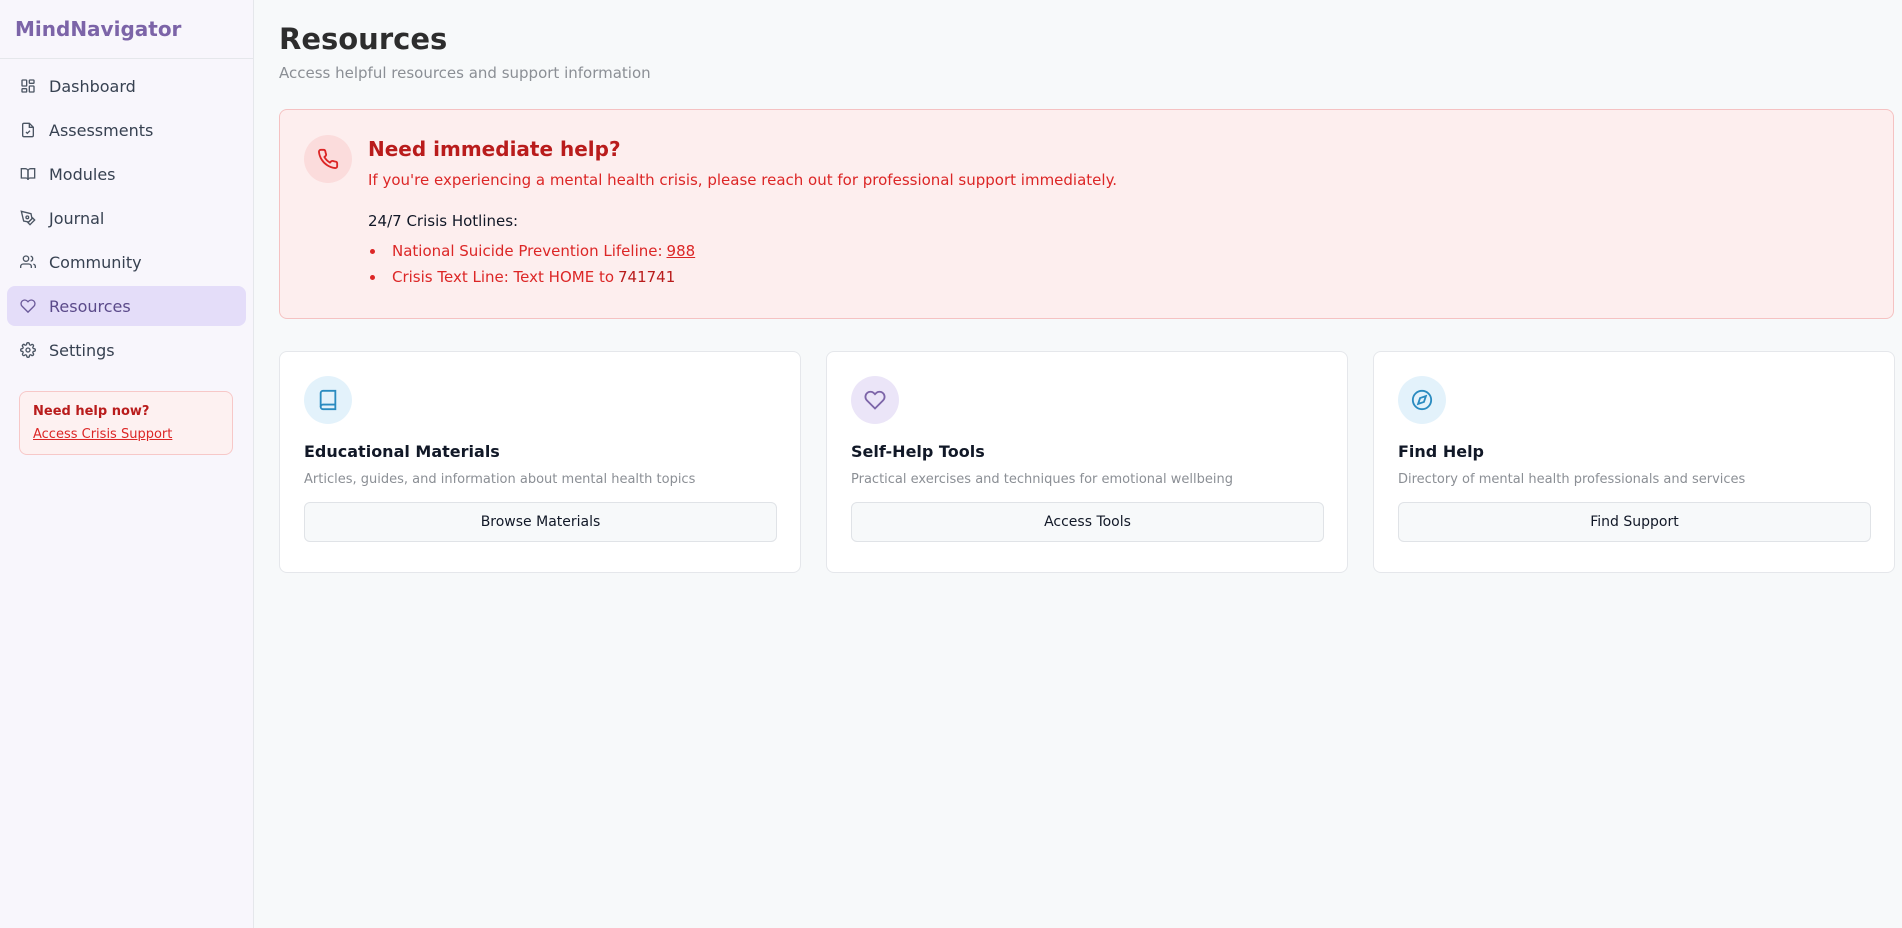 The image size is (1902, 928). I want to click on sidebar-item-modules: Modules, so click(126, 174).